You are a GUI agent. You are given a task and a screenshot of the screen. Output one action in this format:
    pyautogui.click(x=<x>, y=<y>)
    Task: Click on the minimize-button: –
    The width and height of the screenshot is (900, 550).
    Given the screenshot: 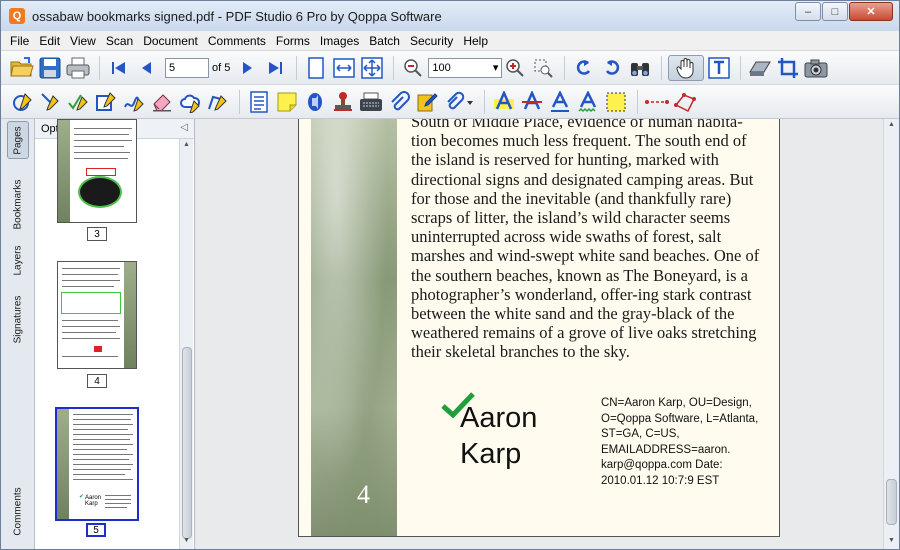 What is the action you would take?
    pyautogui.click(x=808, y=11)
    